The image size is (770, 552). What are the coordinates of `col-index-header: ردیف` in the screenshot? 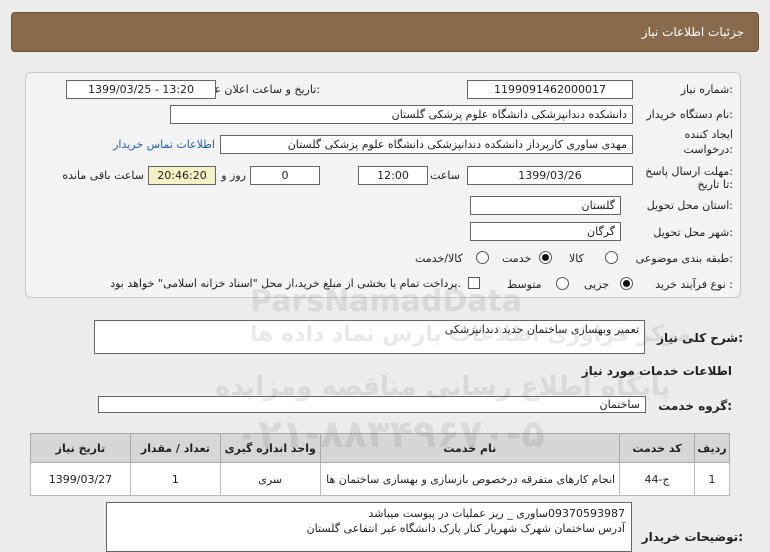 It's located at (712, 448).